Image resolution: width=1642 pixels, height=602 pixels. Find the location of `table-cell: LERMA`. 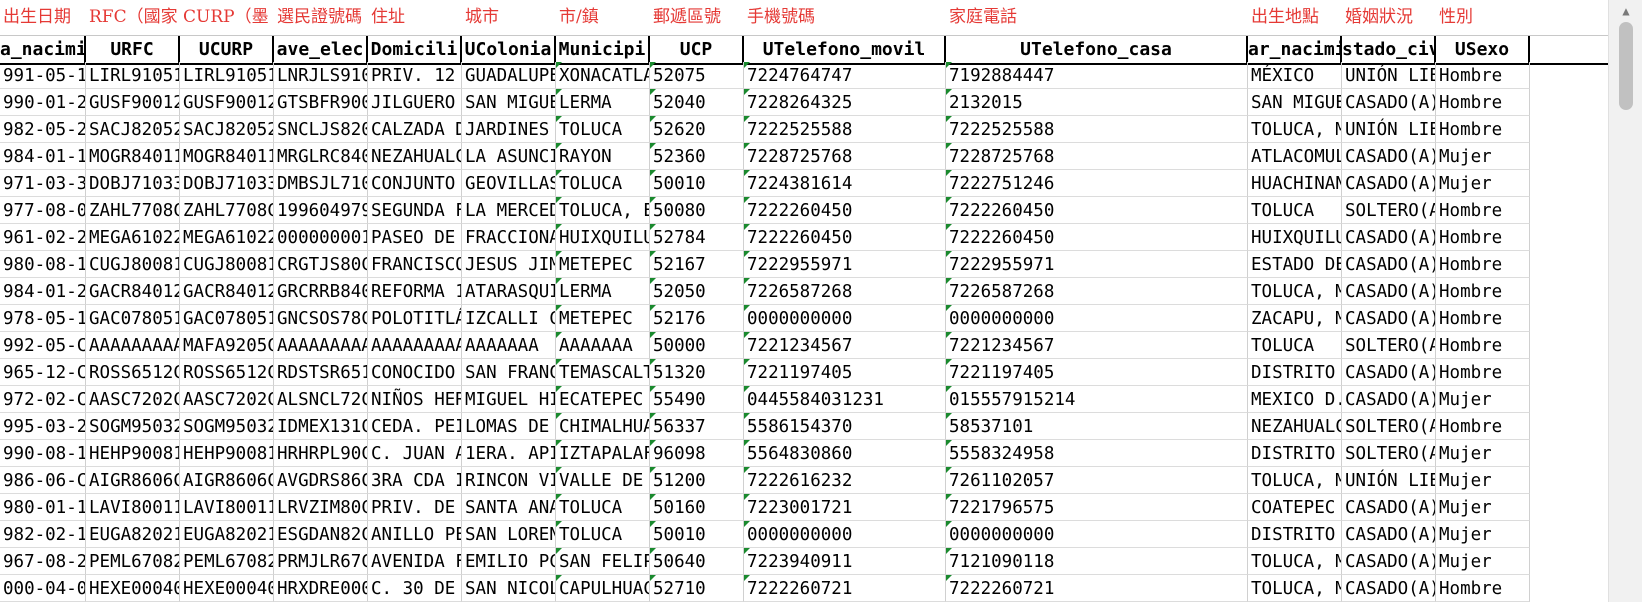

table-cell: LERMA is located at coordinates (603, 291).